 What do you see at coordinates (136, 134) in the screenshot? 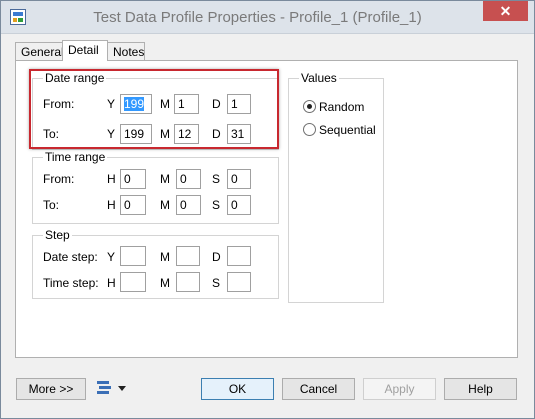
I see `date-to-year-input: 199` at bounding box center [136, 134].